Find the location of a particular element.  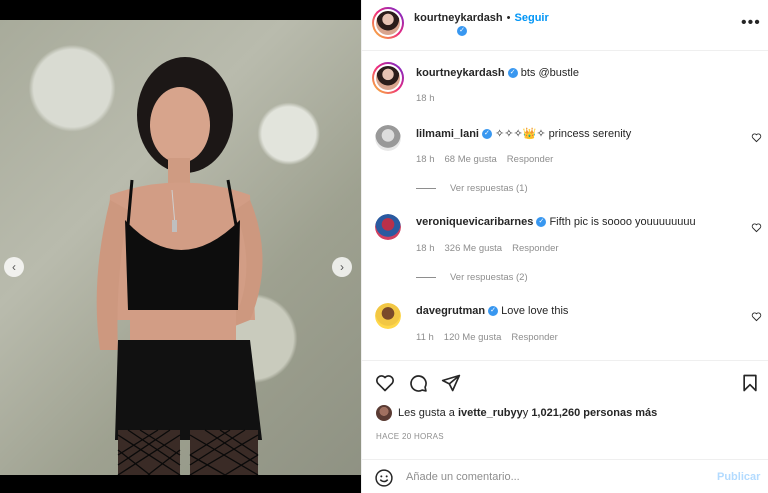

share-send-icon is located at coordinates (451, 383).